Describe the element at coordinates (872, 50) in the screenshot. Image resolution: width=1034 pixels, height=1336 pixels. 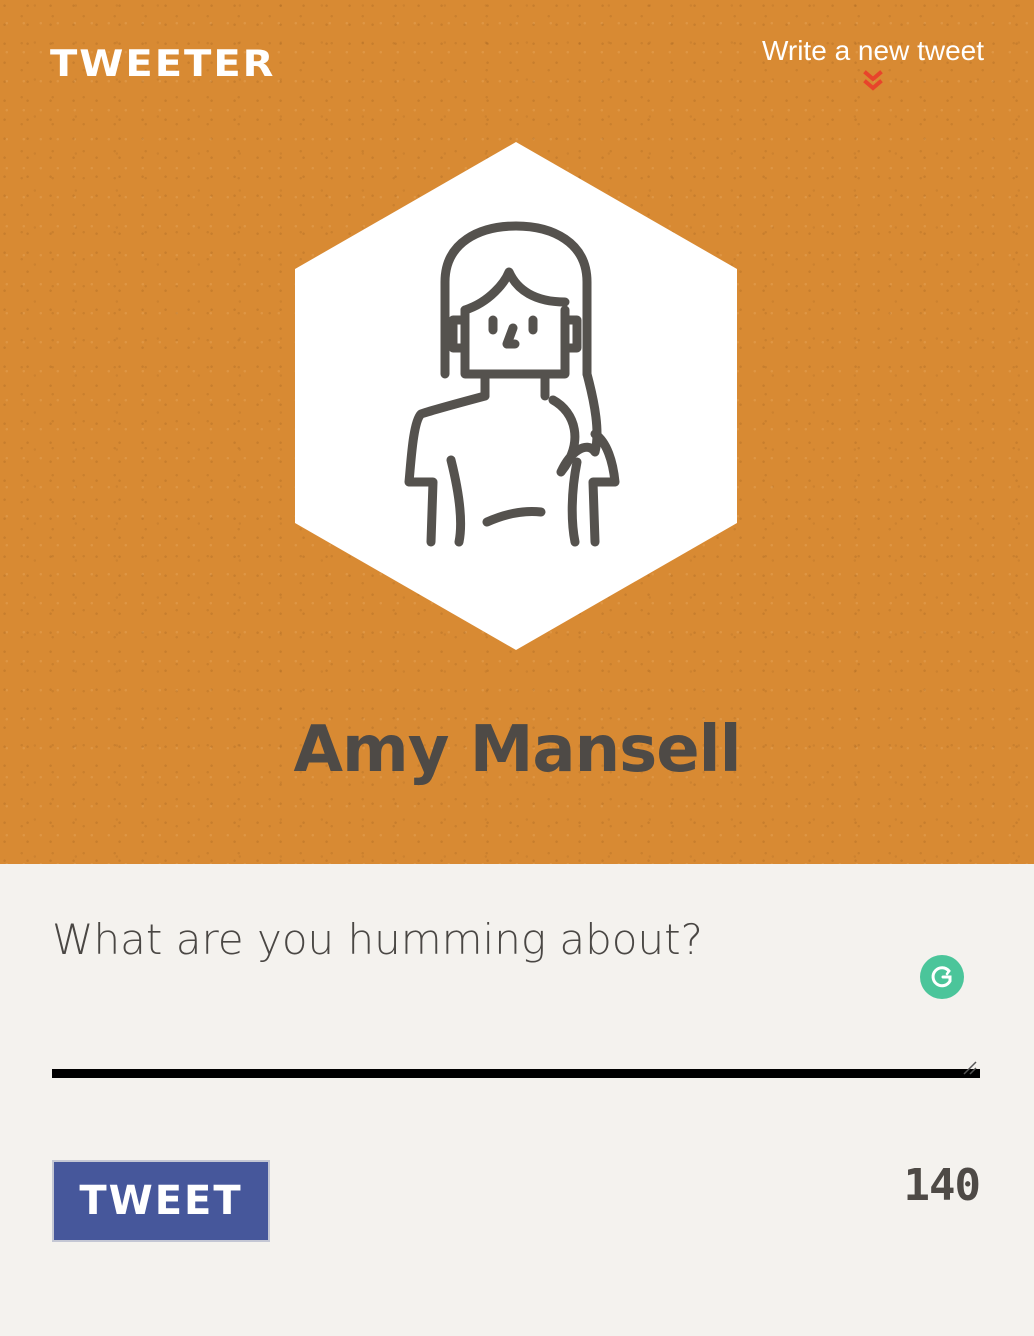
I see `write-new-tweet-label: Write a new tweet` at that location.